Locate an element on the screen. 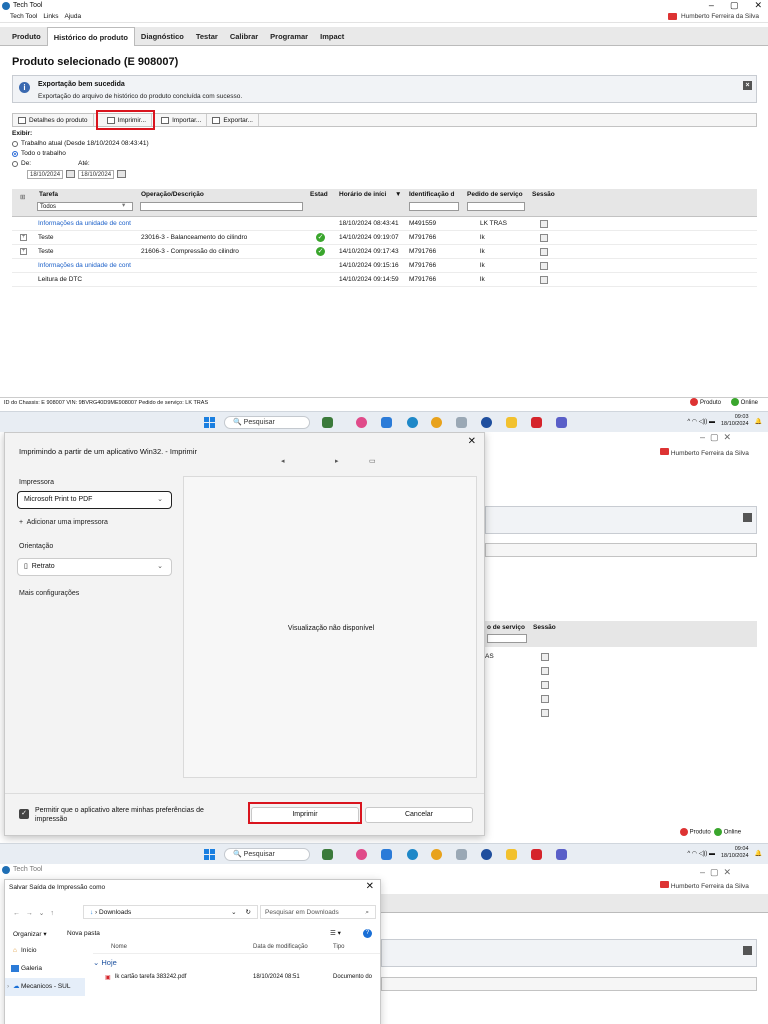 The height and width of the screenshot is (1024, 768). col-nome: Nome is located at coordinates (119, 947).